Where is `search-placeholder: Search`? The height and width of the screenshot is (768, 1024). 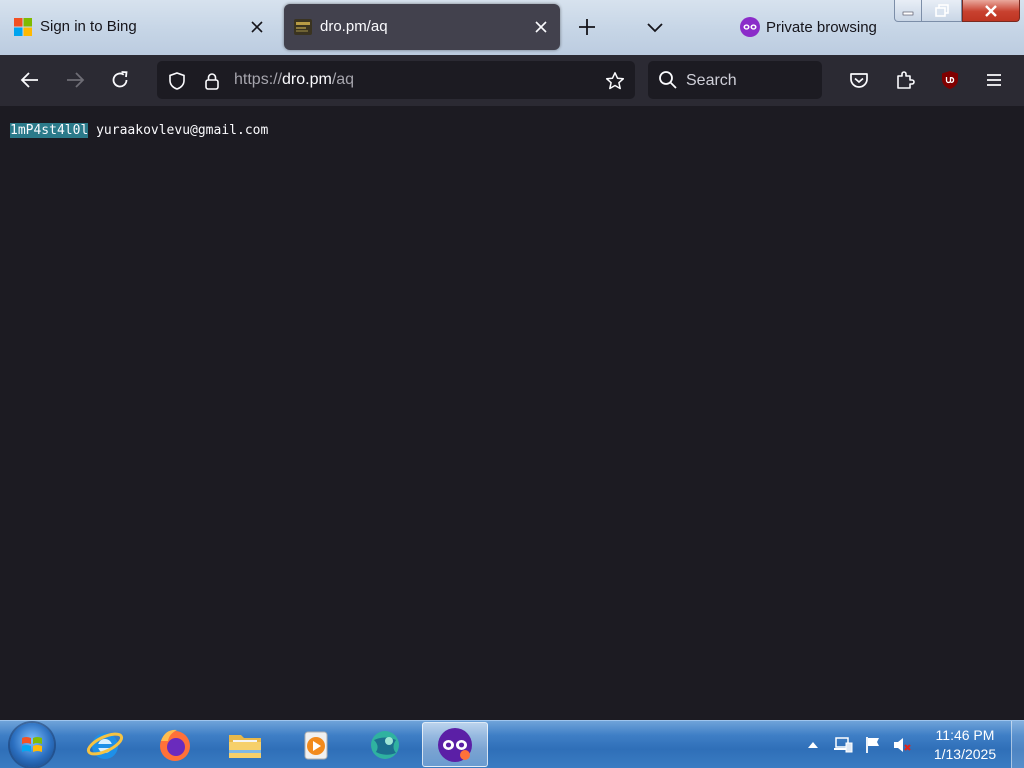
search-placeholder: Search is located at coordinates (711, 80).